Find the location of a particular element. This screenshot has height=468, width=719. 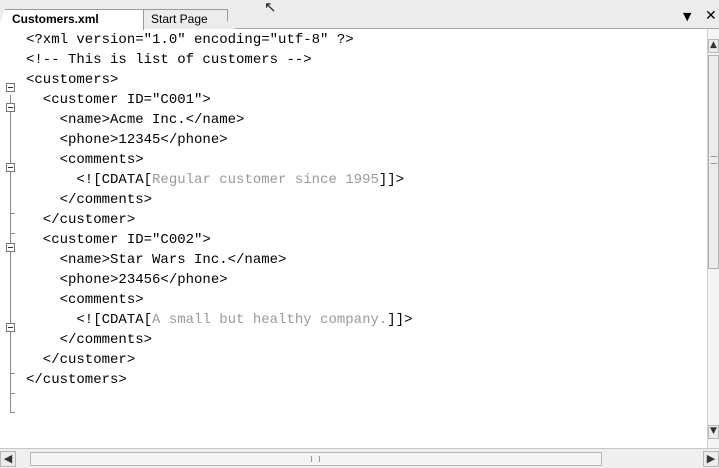

xml-markup: <customer ID="C001"> is located at coordinates (118, 100).